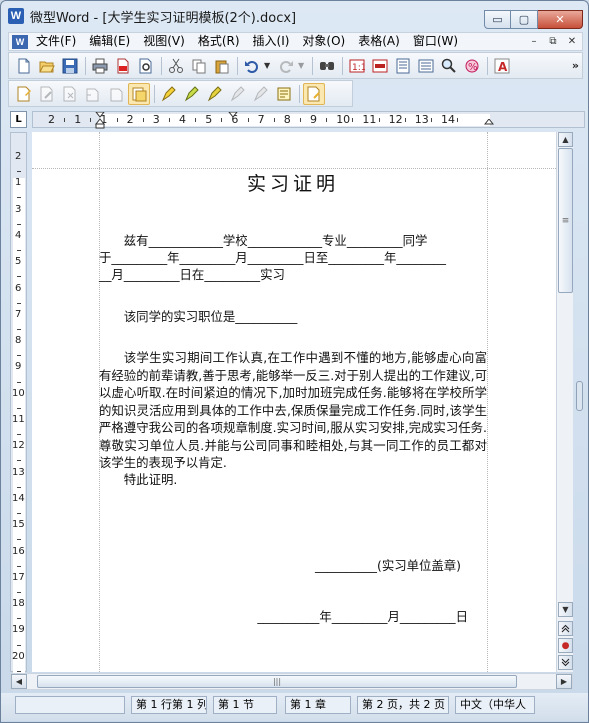  I want to click on scroll-down-button: ▼, so click(565, 609).